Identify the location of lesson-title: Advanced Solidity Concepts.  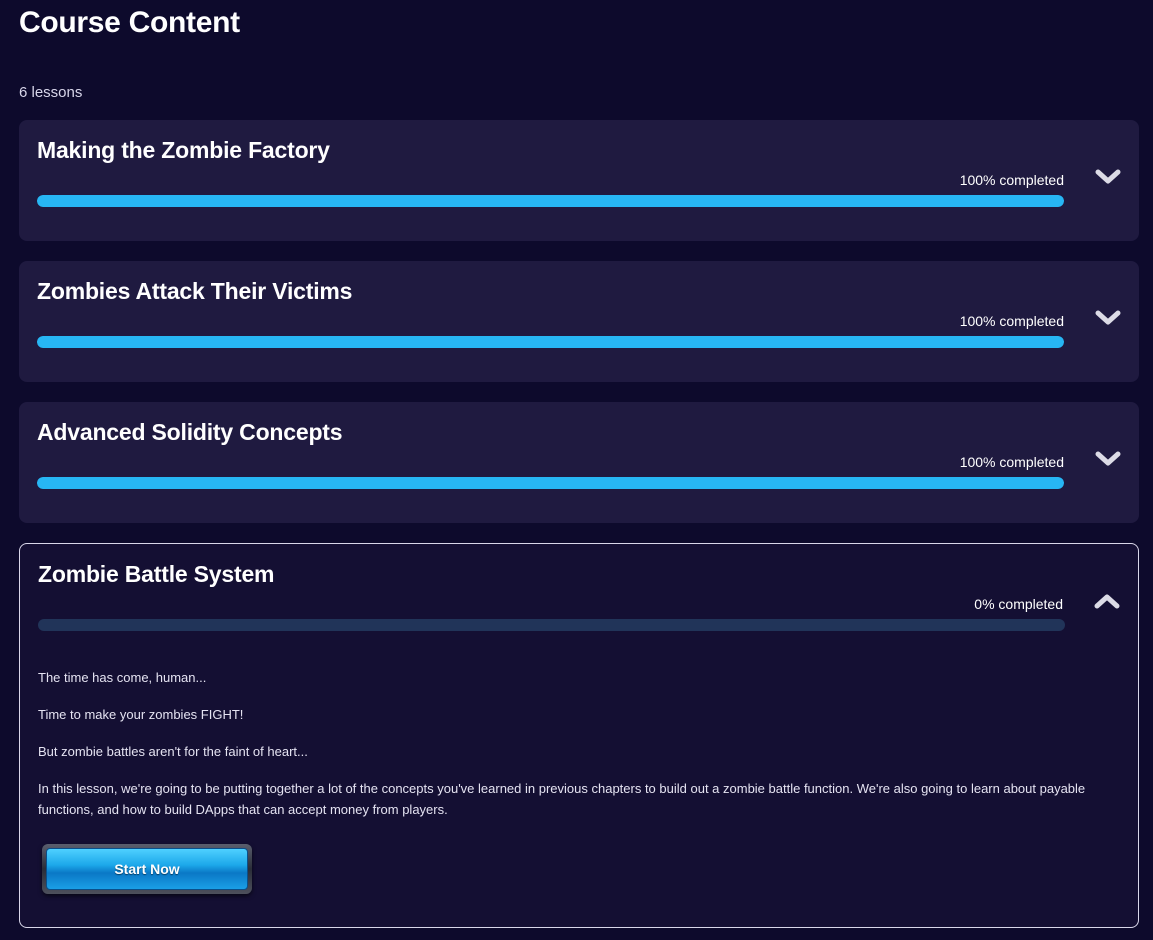
(190, 432).